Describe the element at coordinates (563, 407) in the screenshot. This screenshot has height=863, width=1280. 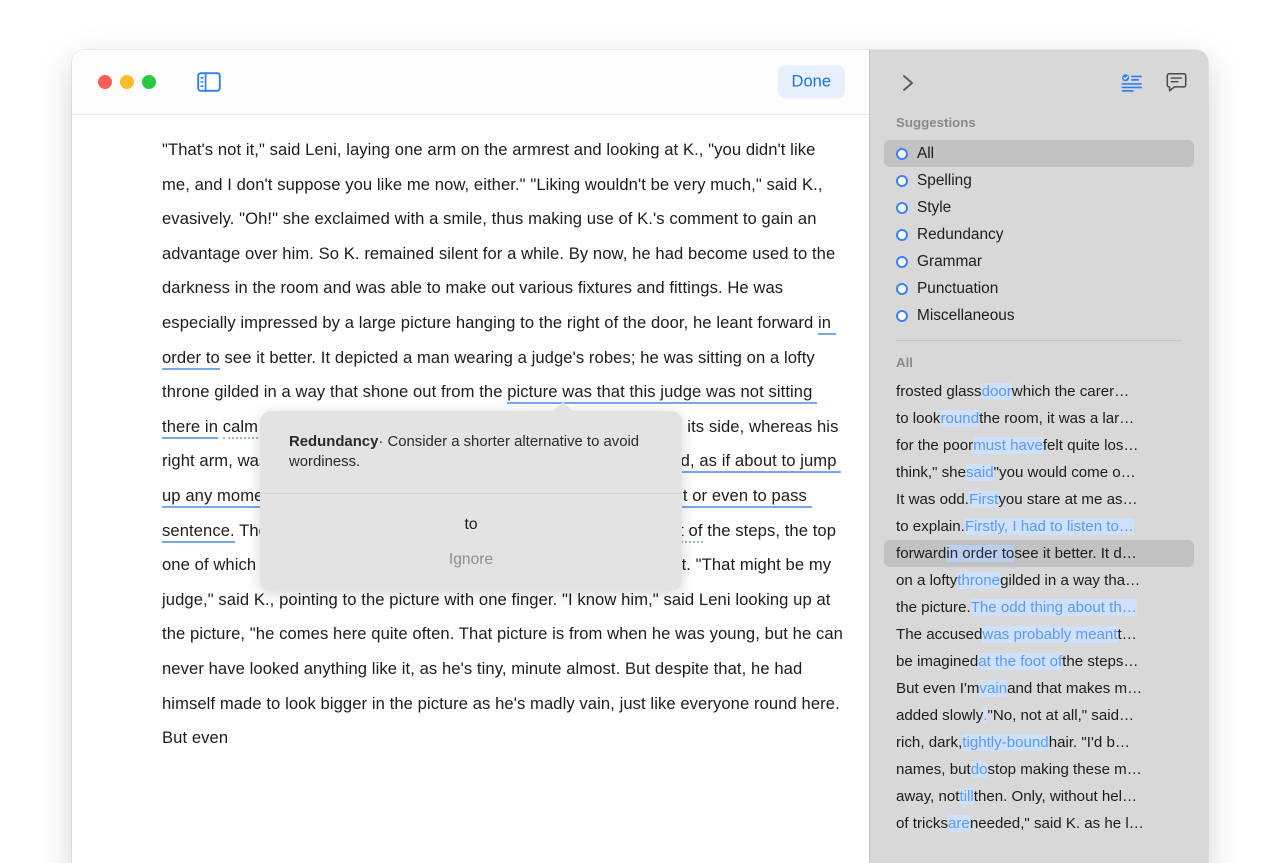
I see `popover-arrow` at that location.